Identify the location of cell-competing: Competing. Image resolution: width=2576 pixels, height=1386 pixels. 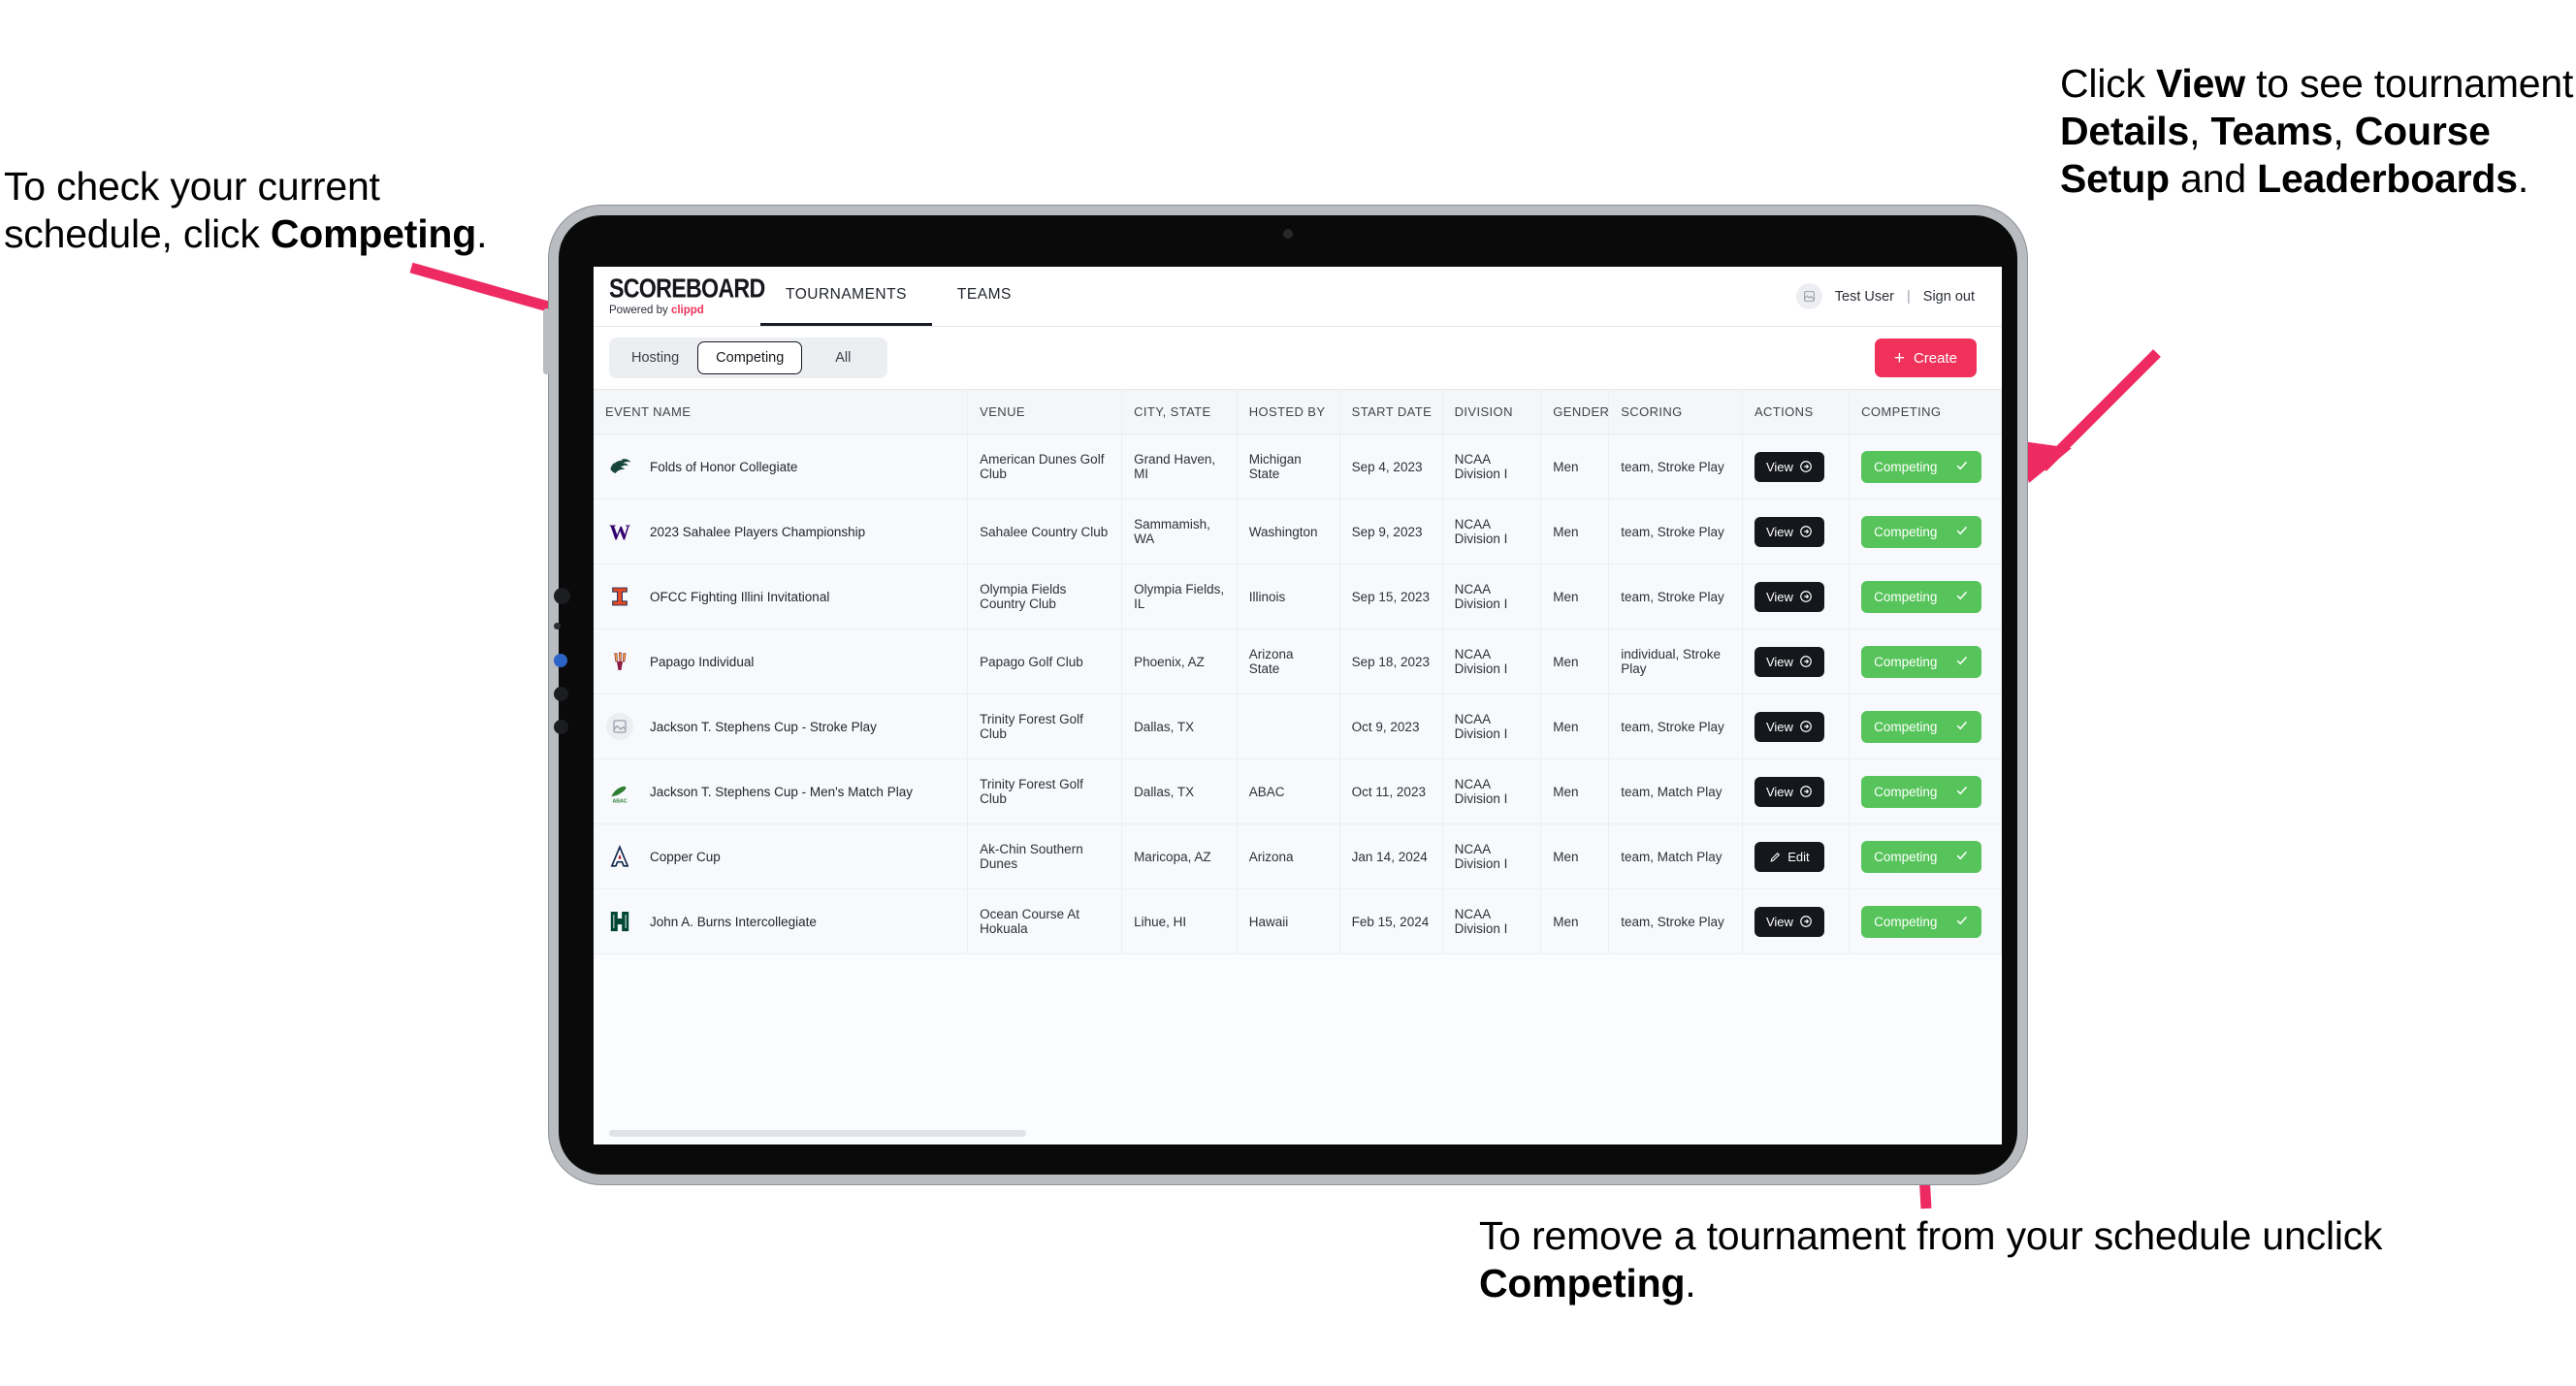
(1925, 596).